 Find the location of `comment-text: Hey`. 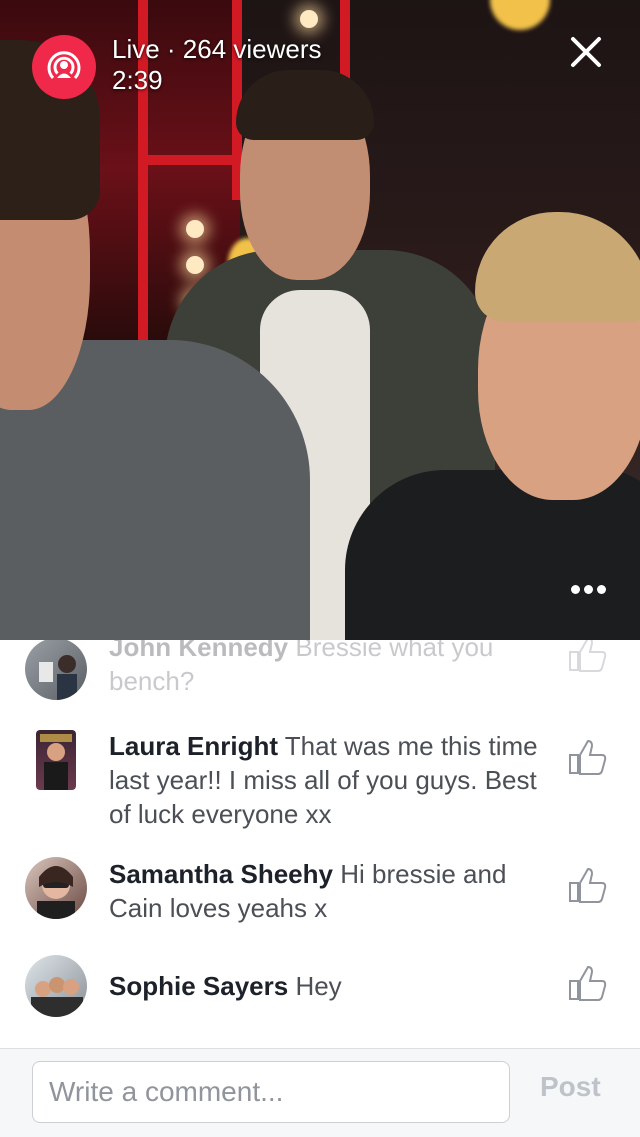

comment-text: Hey is located at coordinates (318, 986).